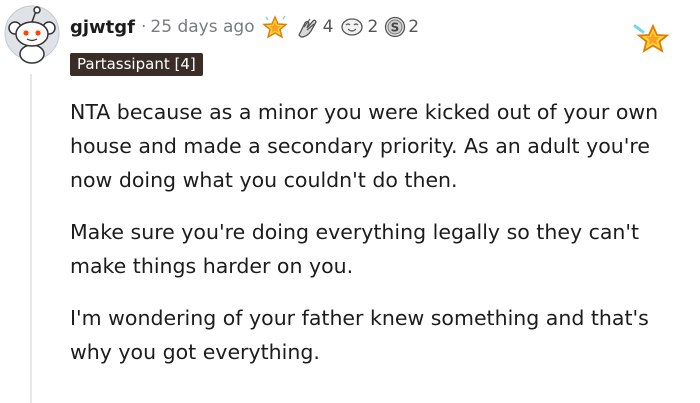 The height and width of the screenshot is (403, 700). Describe the element at coordinates (32, 33) in the screenshot. I see `avatar` at that location.